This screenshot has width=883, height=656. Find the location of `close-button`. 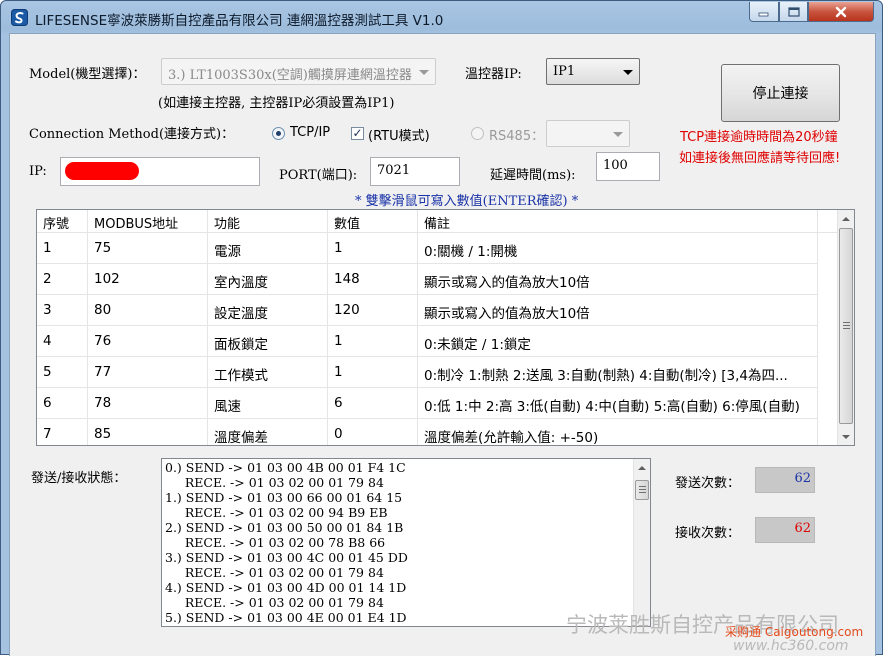

close-button is located at coordinates (841, 12).